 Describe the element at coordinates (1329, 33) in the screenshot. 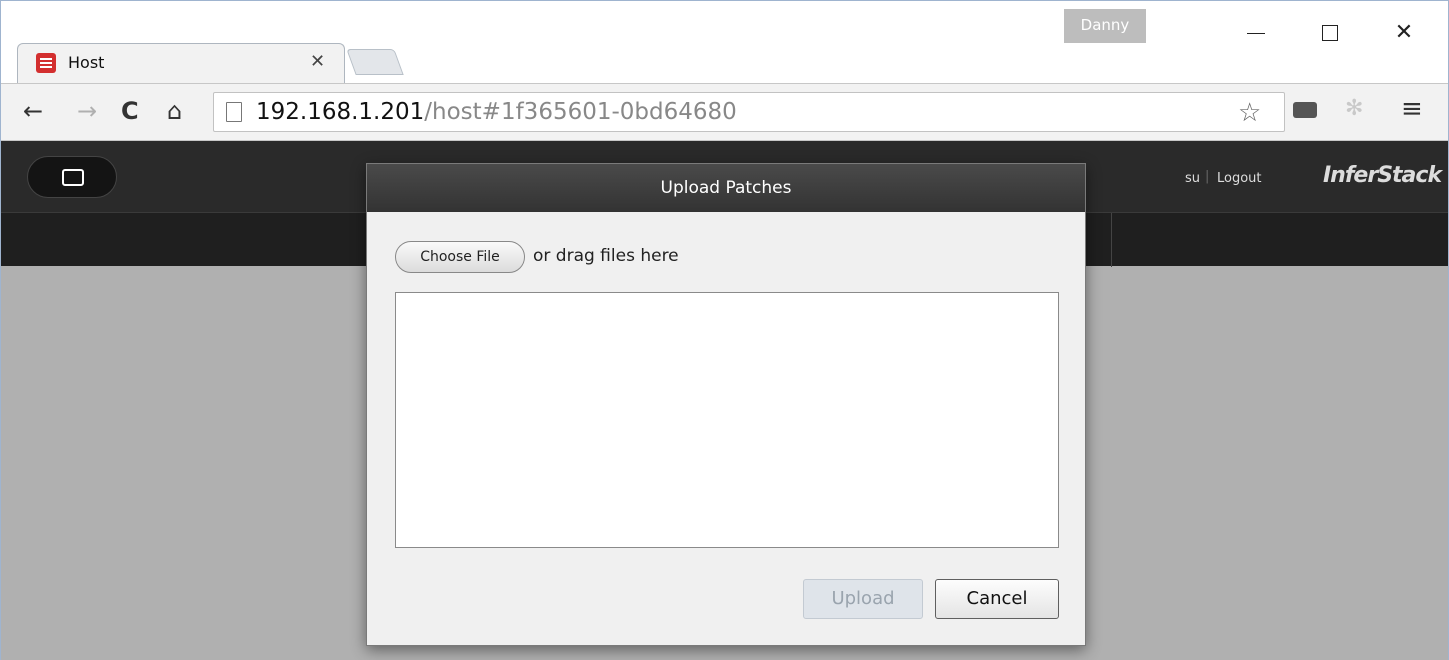

I see `maximize-button` at that location.